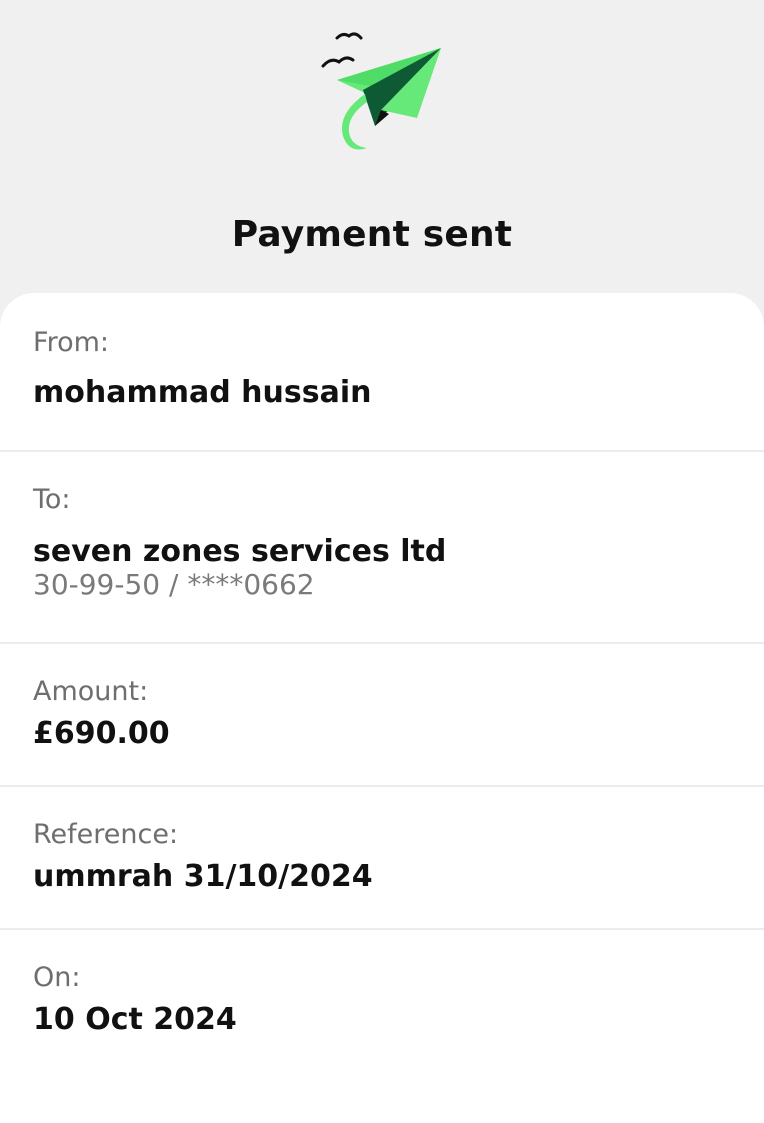 This screenshot has height=1123, width=764. What do you see at coordinates (106, 834) in the screenshot?
I see `reference-label: Reference:` at bounding box center [106, 834].